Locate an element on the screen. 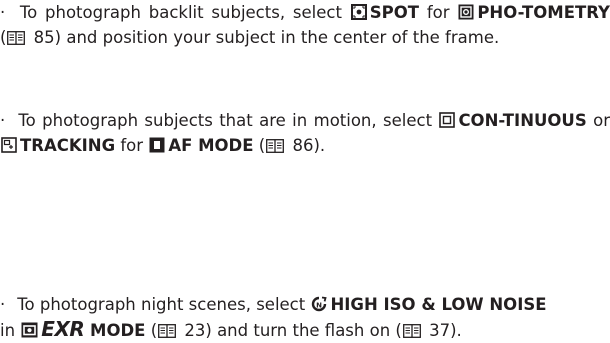  continuous-label: CON-TINUOUS is located at coordinates (522, 120).